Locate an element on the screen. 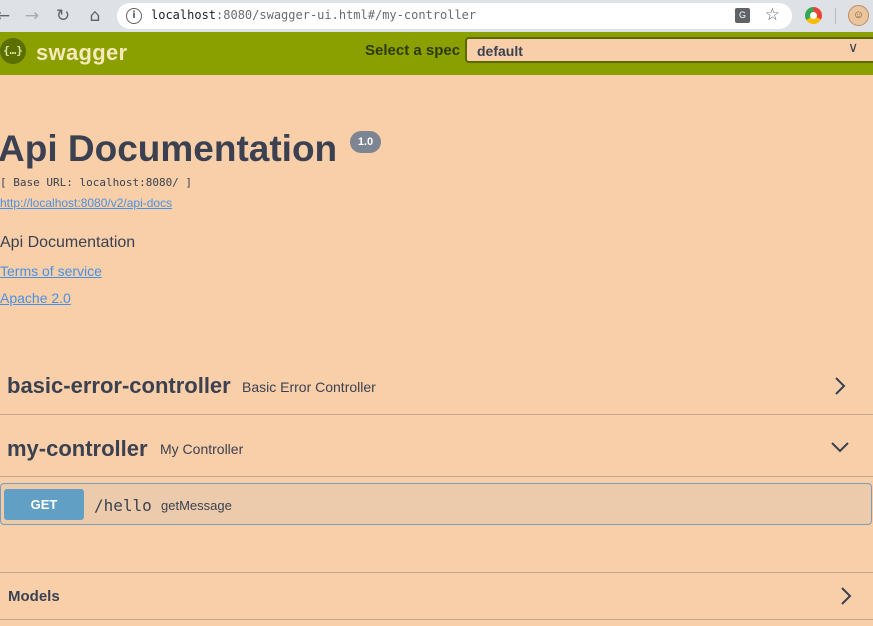 This screenshot has width=873, height=626. toolbar-divider is located at coordinates (835, 16).